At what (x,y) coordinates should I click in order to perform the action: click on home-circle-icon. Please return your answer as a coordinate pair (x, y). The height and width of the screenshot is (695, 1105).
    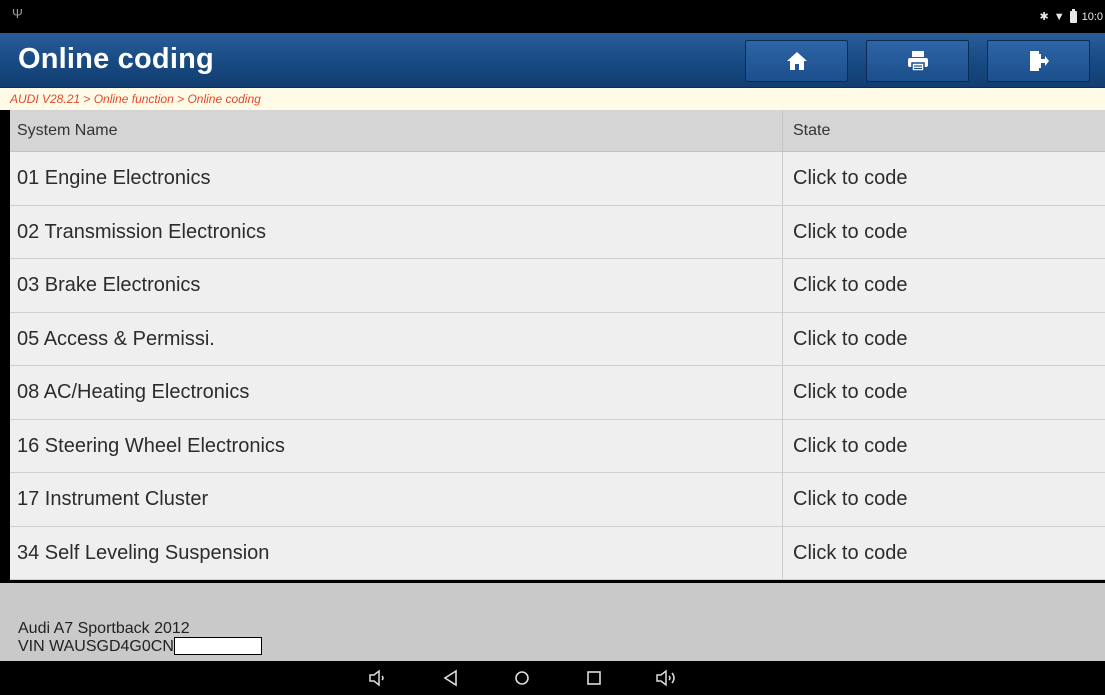
    Looking at the image, I should click on (522, 678).